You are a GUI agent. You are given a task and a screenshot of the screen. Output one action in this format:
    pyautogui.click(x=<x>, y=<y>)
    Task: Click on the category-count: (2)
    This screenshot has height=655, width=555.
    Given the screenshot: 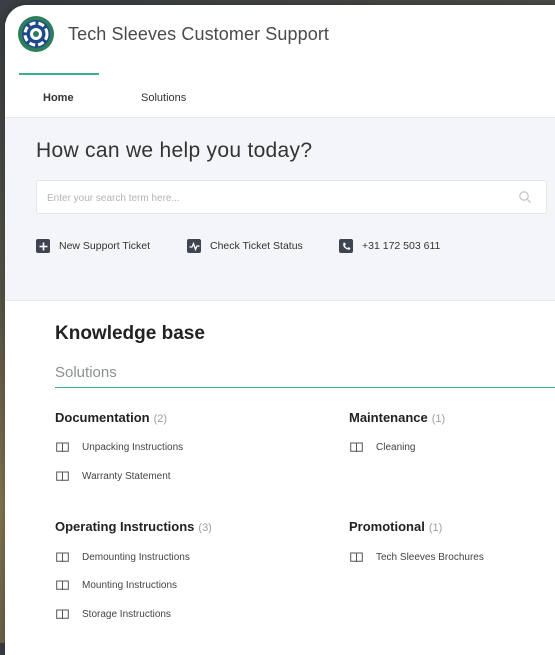 What is the action you would take?
    pyautogui.click(x=160, y=419)
    